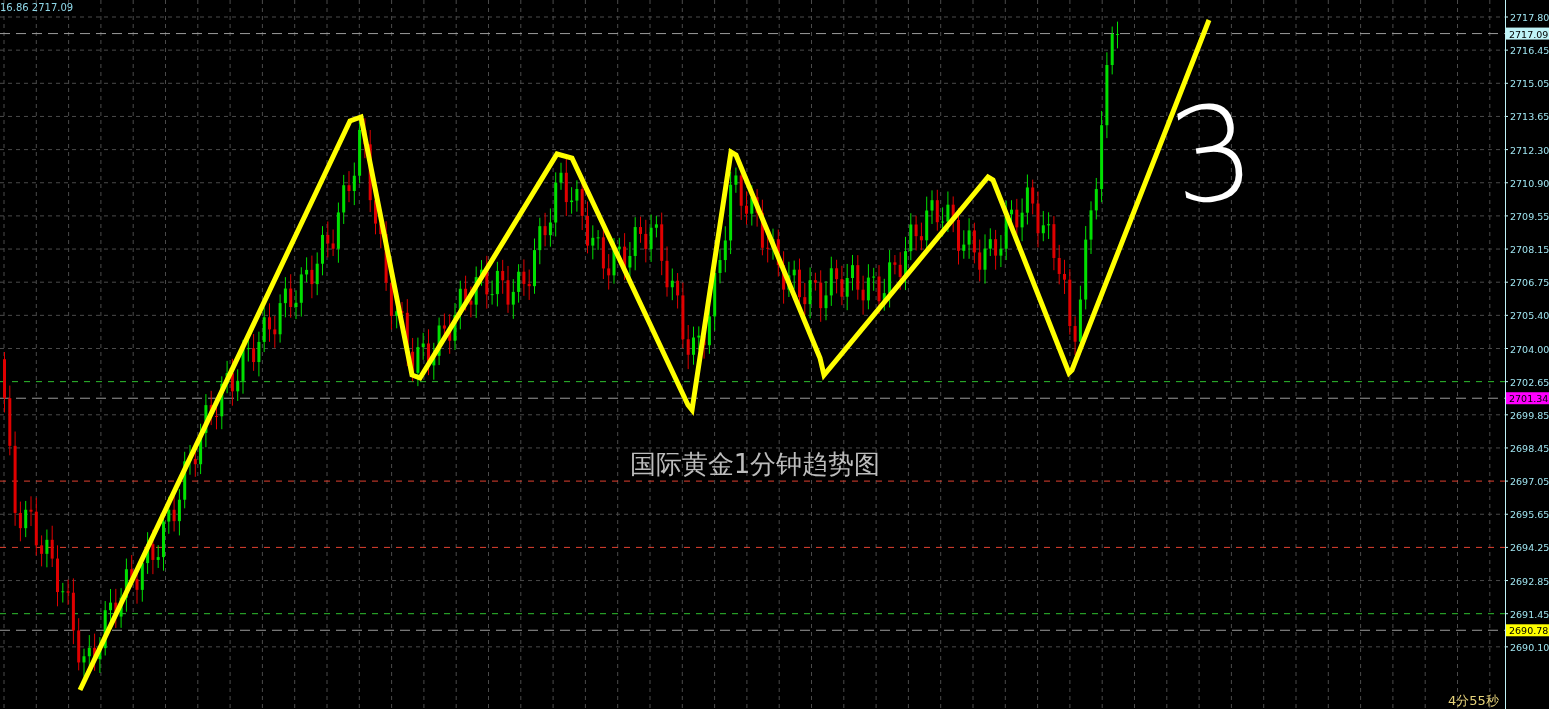 The width and height of the screenshot is (1549, 709). Describe the element at coordinates (1529, 415) in the screenshot. I see `price-label: 2699.85` at that location.